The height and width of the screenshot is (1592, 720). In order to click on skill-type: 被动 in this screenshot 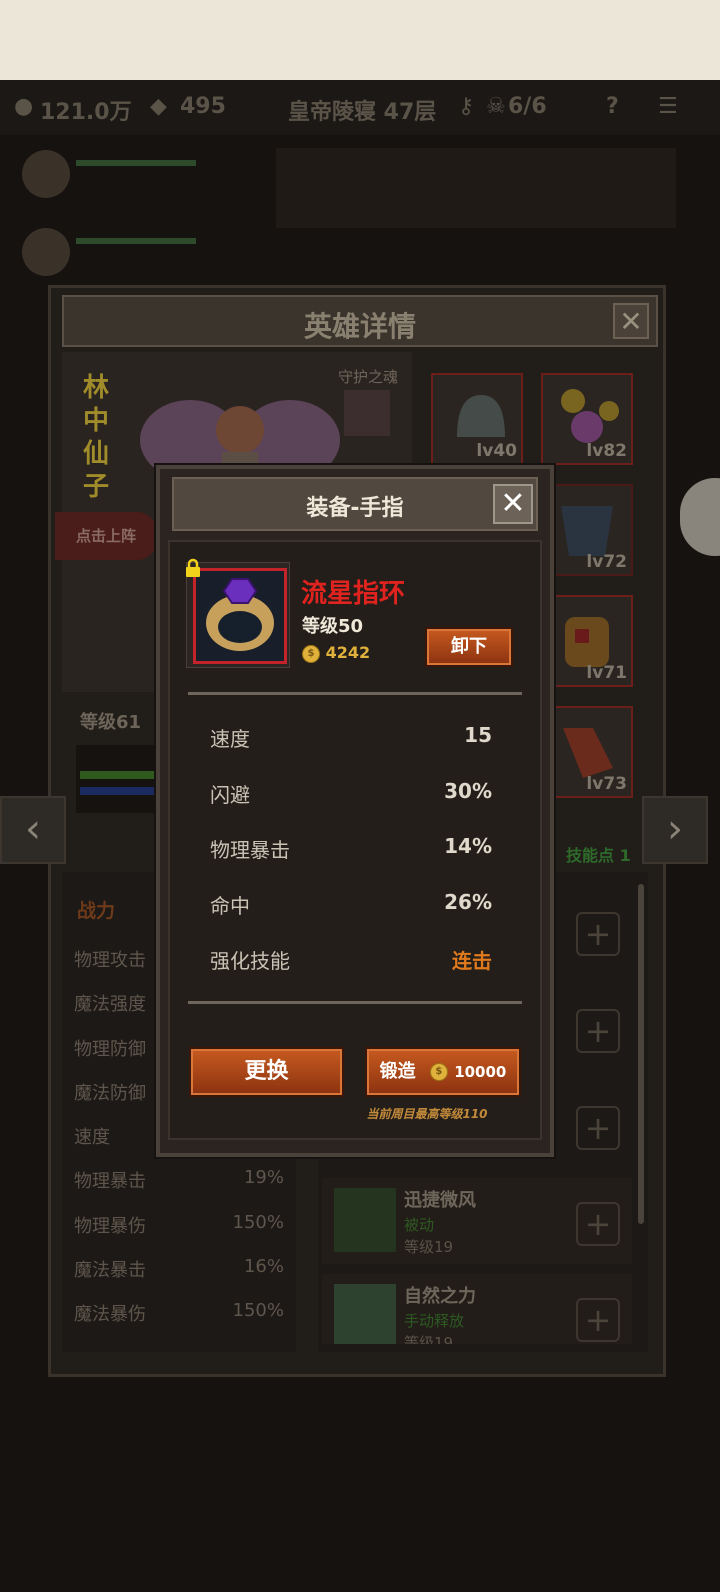, I will do `click(419, 1225)`.